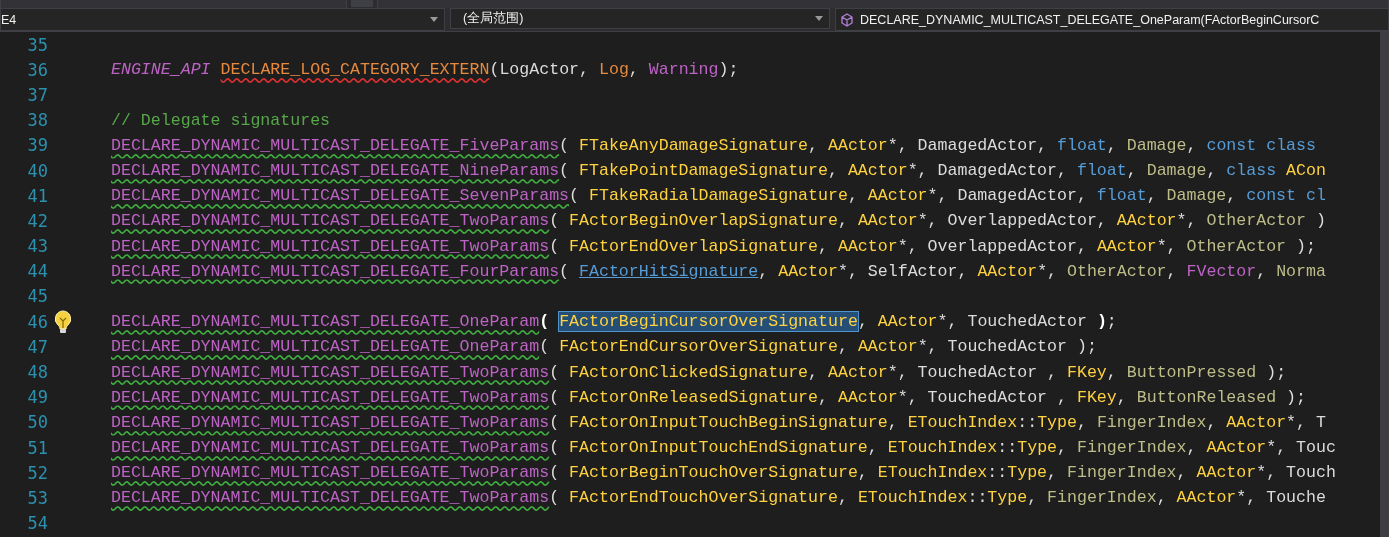  I want to click on code-text: *, Touche, so click(1281, 498).